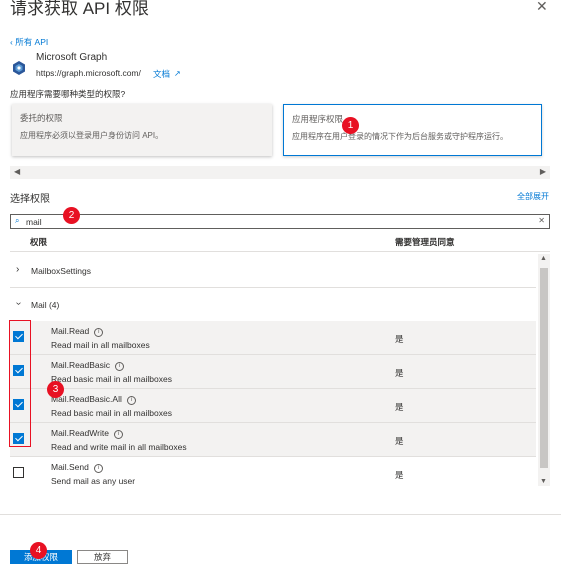 Image resolution: width=561 pixels, height=577 pixels. I want to click on card-description: 应用程序在用户登录的情况下作为后台服务或守护程序运行。, so click(400, 136).